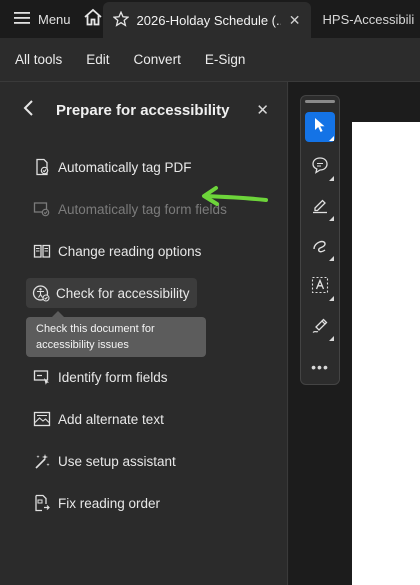 The image size is (420, 585). I want to click on menu-button: Menu, so click(41, 19).